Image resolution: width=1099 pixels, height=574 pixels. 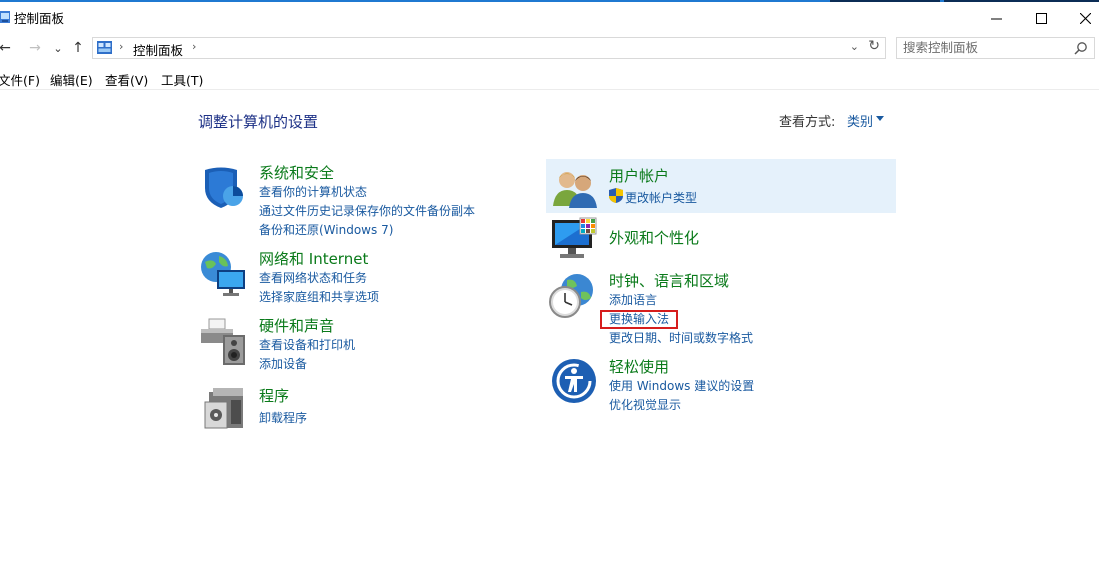 What do you see at coordinates (296, 325) in the screenshot?
I see `category-title-hardware-sound: 硬件和声音` at bounding box center [296, 325].